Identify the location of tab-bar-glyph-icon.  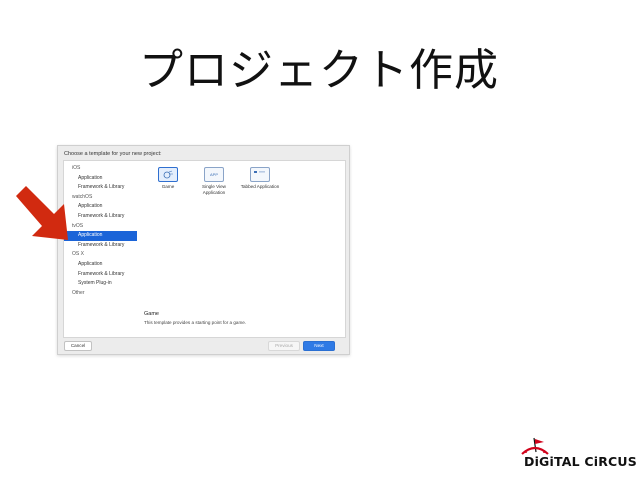
(259, 171).